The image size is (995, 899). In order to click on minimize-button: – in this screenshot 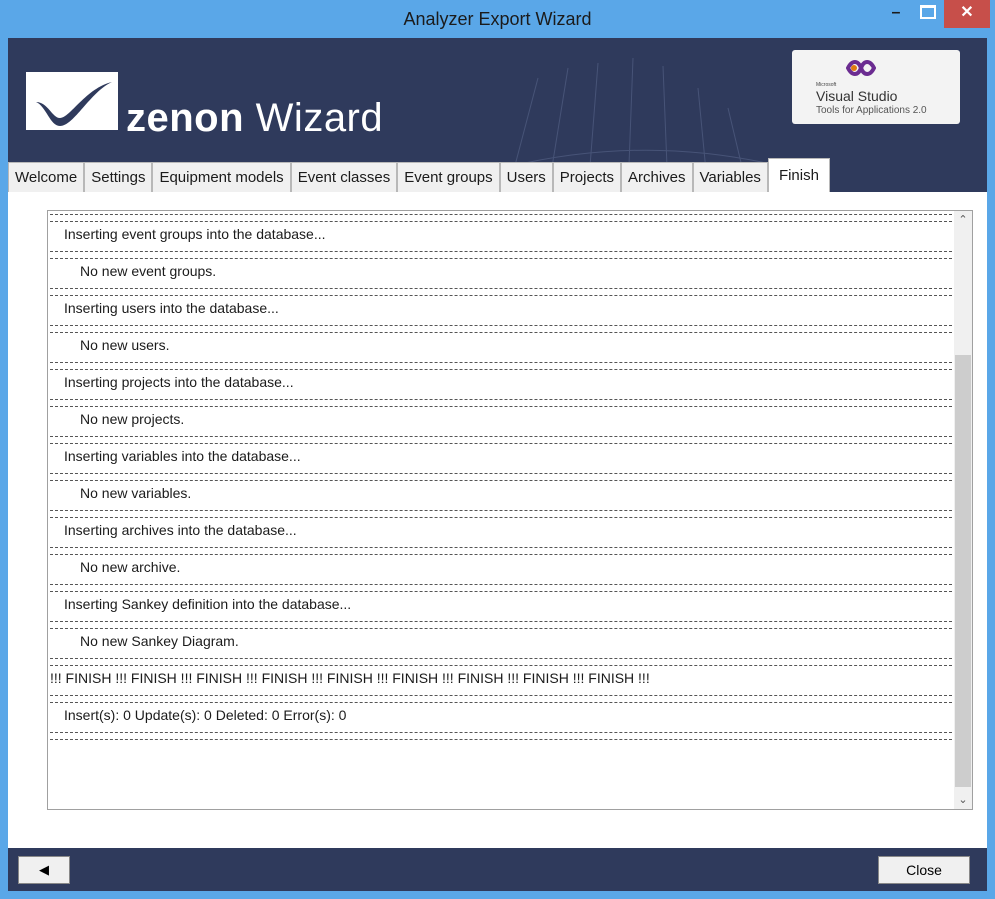, I will do `click(896, 14)`.